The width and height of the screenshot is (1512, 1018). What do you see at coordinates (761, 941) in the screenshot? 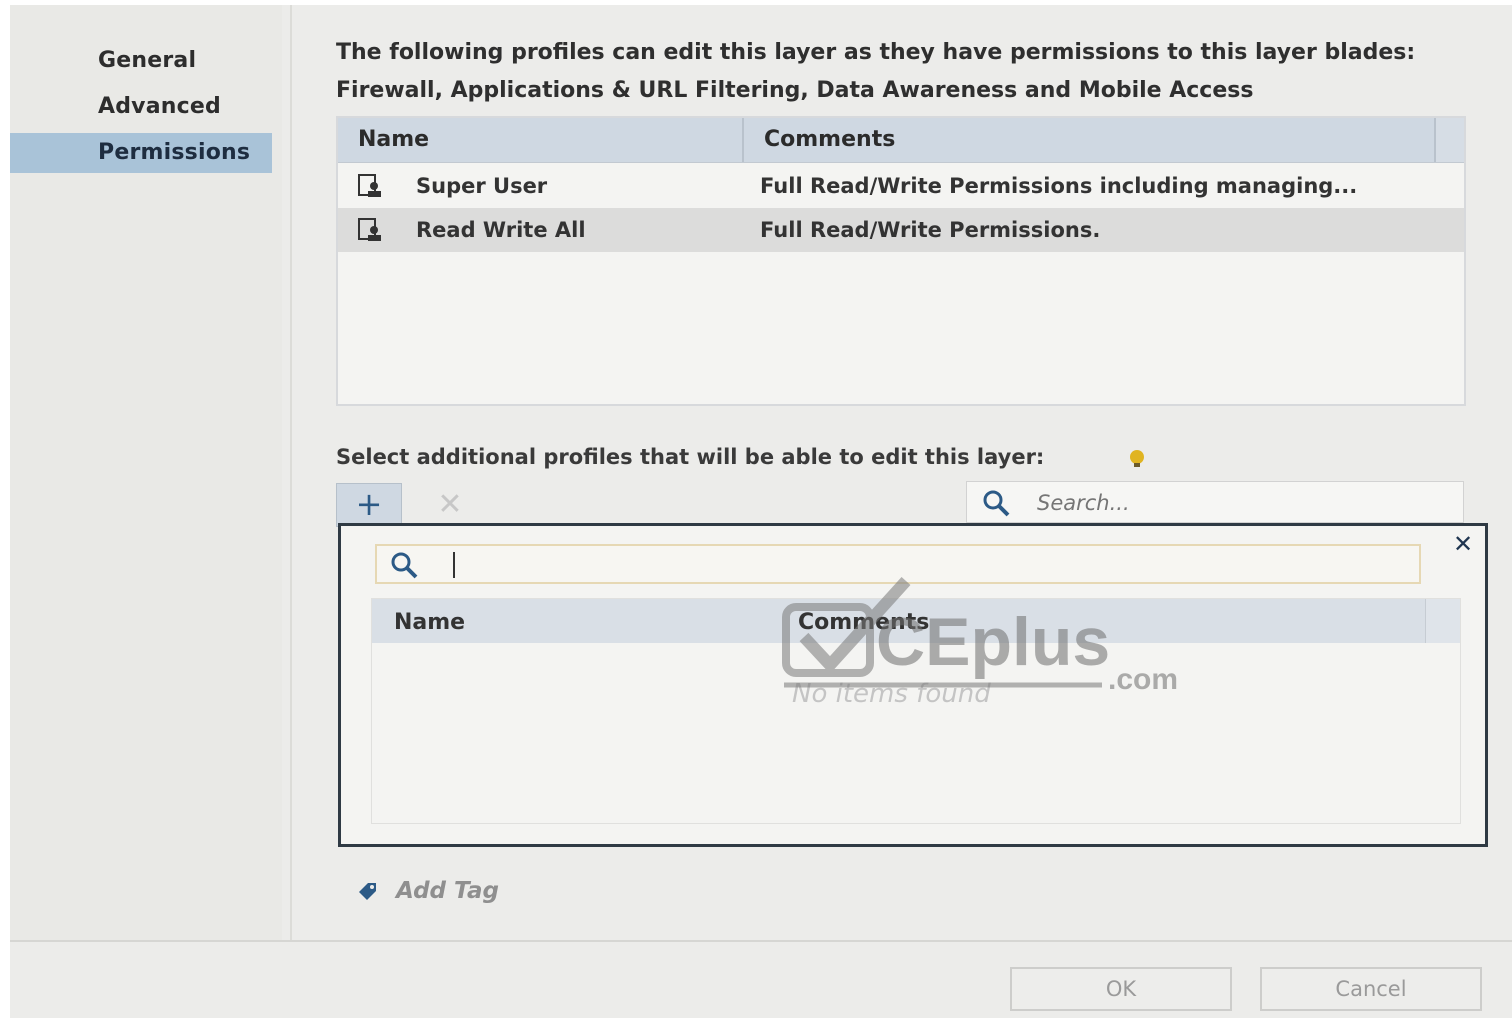
I see `footer-divider` at bounding box center [761, 941].